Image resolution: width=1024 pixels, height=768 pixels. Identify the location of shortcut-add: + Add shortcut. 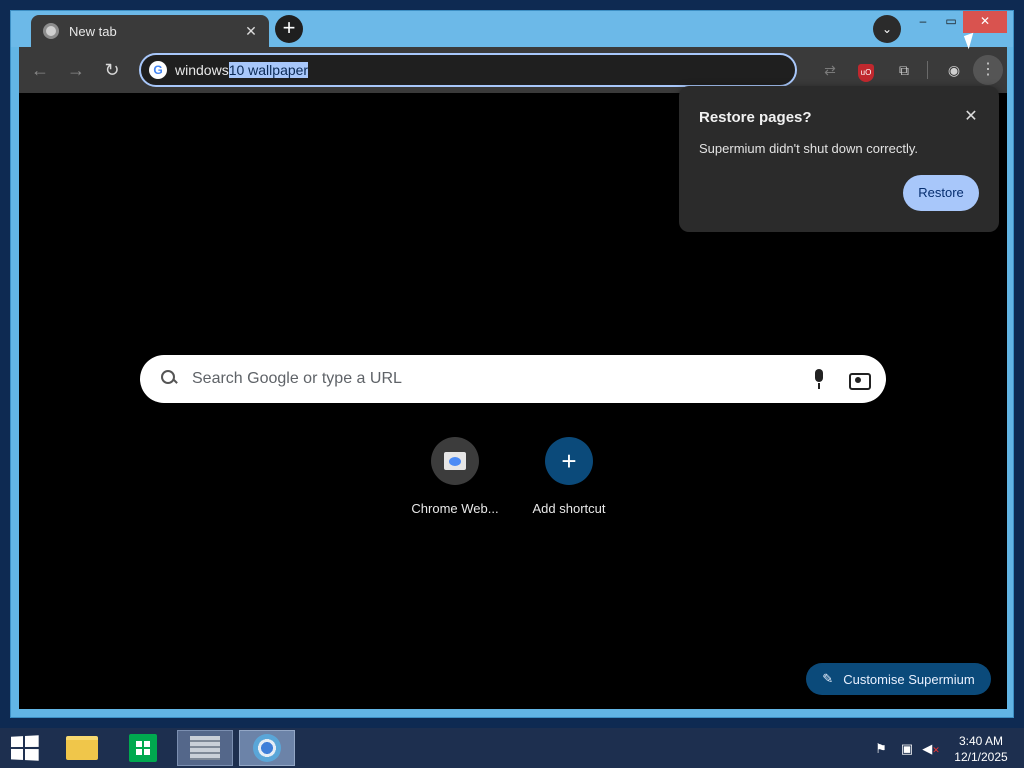
(569, 476).